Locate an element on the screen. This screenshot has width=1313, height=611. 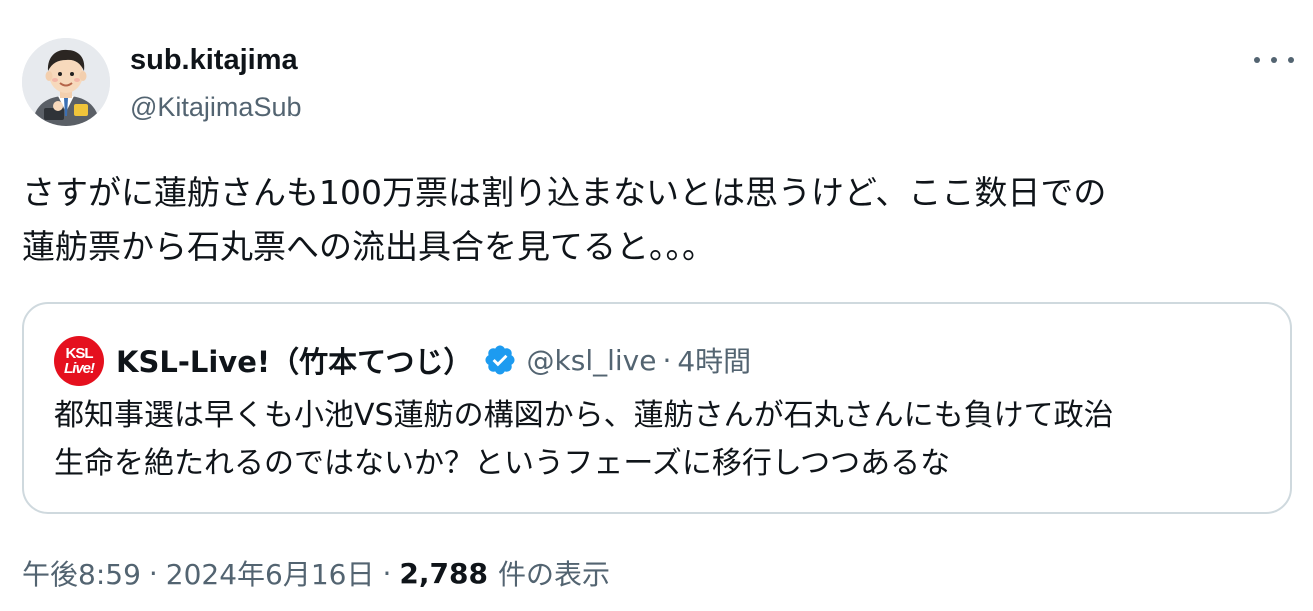
views-label: 件の表示 is located at coordinates (553, 574).